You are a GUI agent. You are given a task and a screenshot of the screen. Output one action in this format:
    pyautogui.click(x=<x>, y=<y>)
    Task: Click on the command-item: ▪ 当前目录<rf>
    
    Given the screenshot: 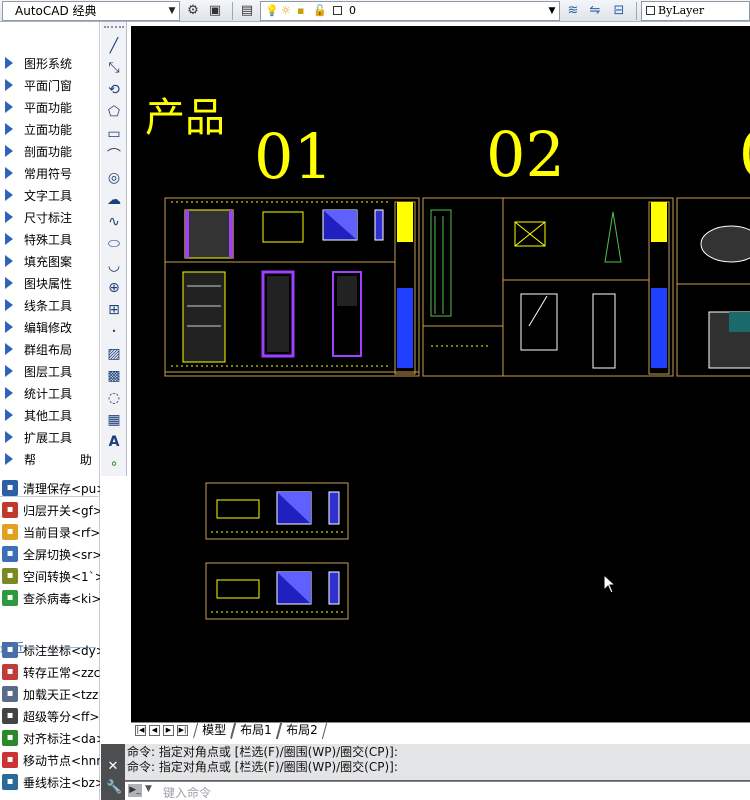 What is the action you would take?
    pyautogui.click(x=50, y=532)
    